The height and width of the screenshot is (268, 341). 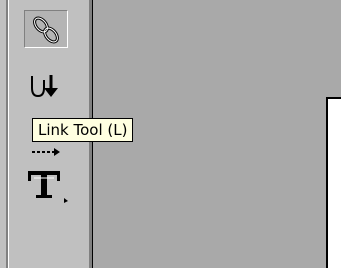 I want to click on link-tool-button, so click(x=46, y=29).